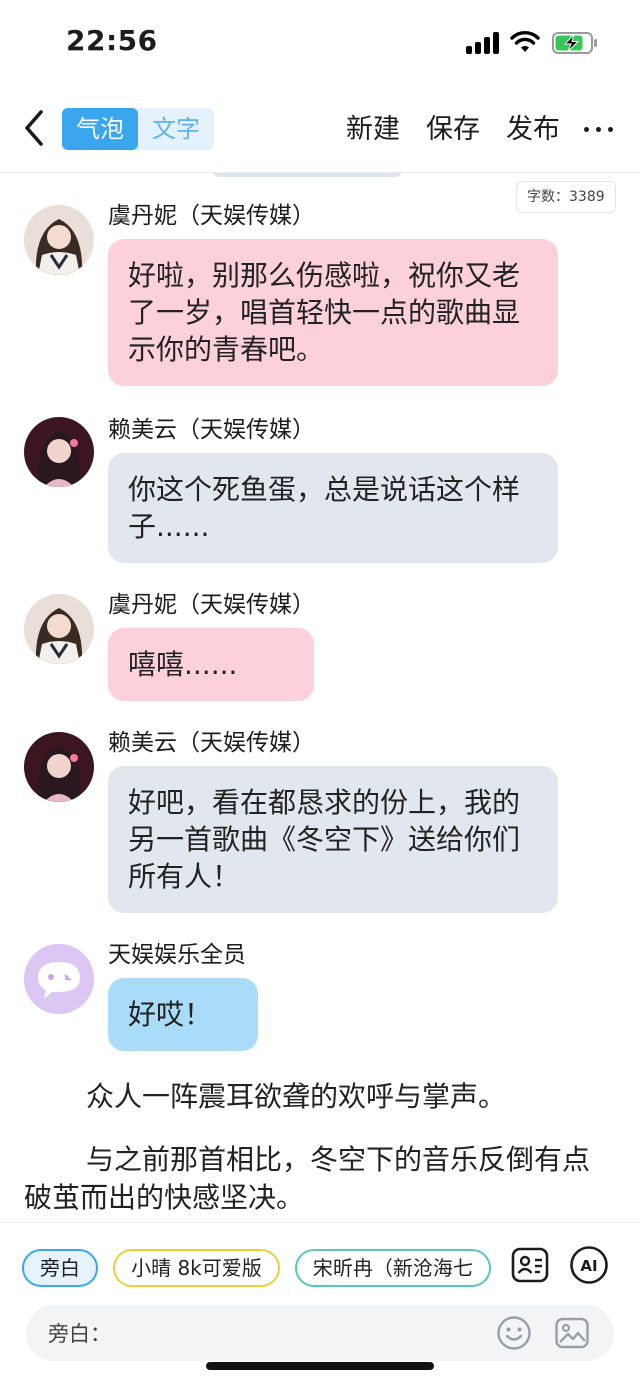 This screenshot has height=1385, width=640. What do you see at coordinates (333, 839) in the screenshot?
I see `message-bubble: 好吧，看在都恳求的份上，我的另一首歌曲《冬空下》送给你们所有人！` at bounding box center [333, 839].